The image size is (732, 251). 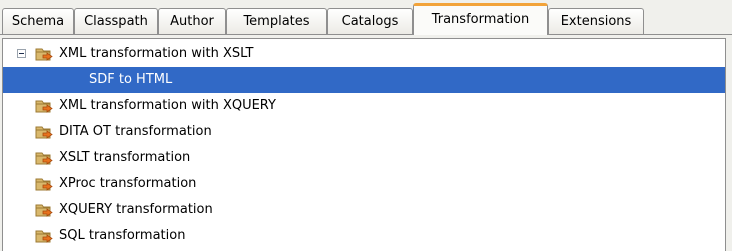 I want to click on tab-schema: Schema, so click(x=38, y=21).